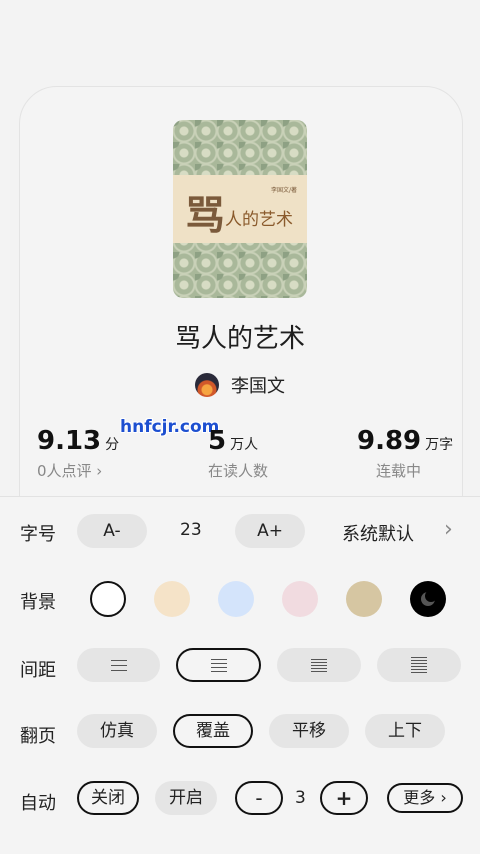  Describe the element at coordinates (319, 665) in the screenshot. I see `spacing-option-compact` at that location.